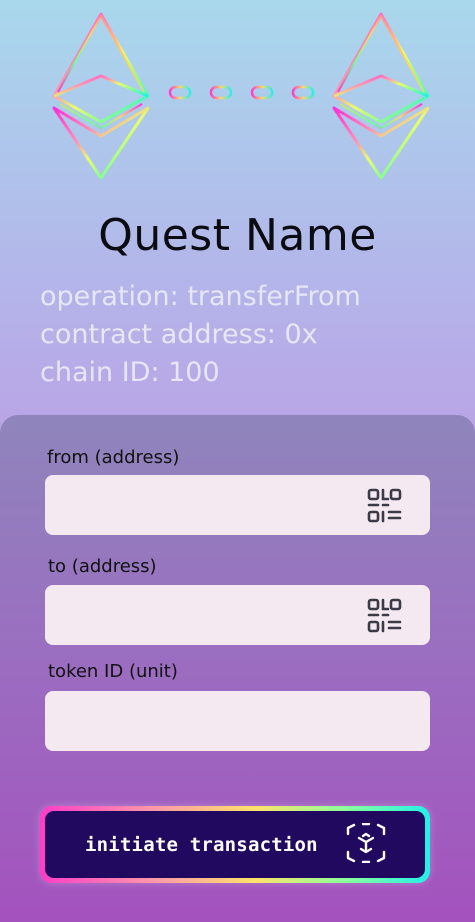  What do you see at coordinates (201, 844) in the screenshot?
I see `initiate-transaction-label: initiate transaction` at bounding box center [201, 844].